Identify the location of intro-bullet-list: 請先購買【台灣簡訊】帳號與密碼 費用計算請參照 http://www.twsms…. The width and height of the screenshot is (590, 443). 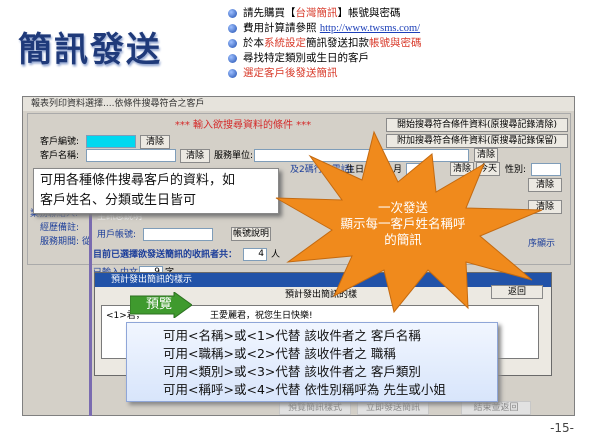
(403, 43).